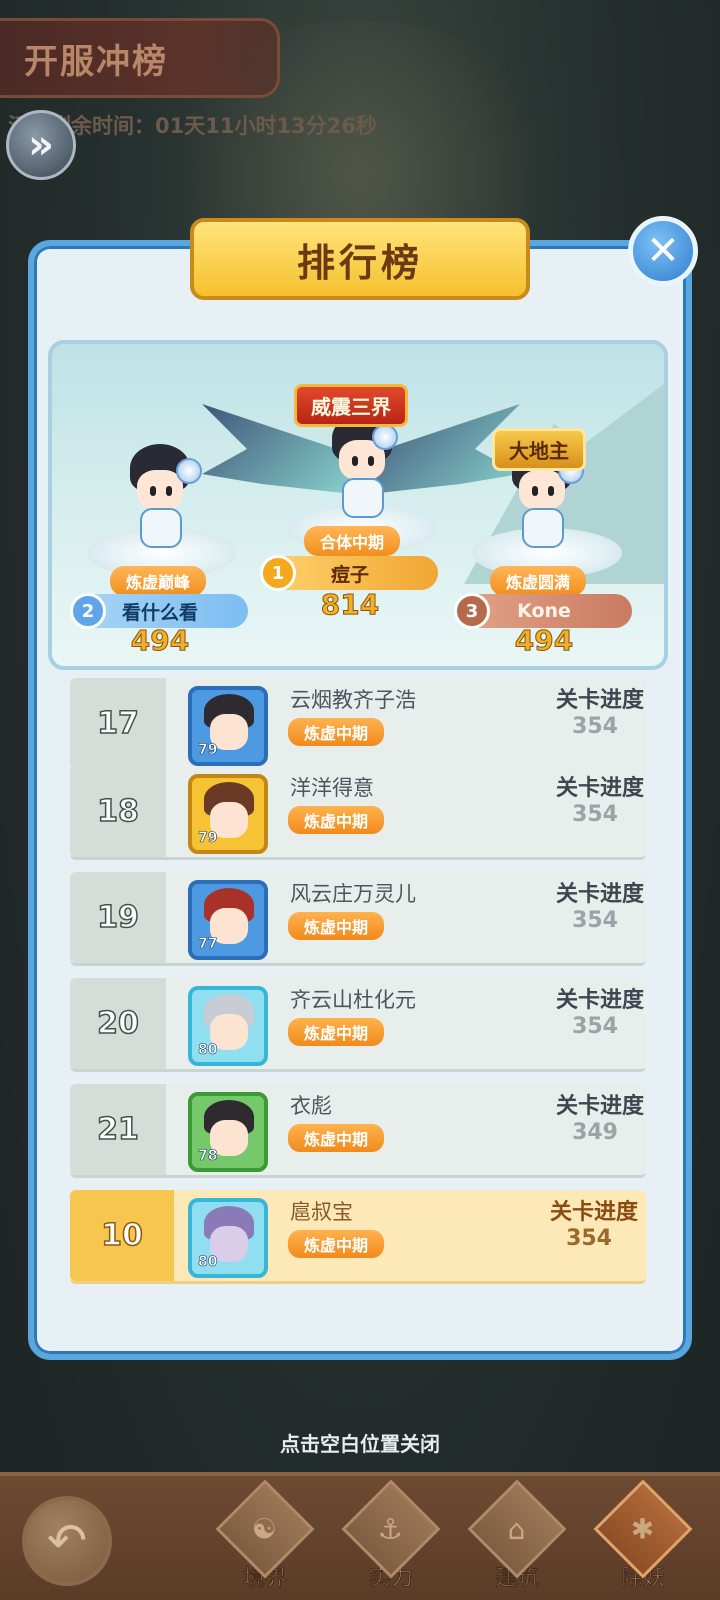  I want to click on list-item: 21 78 衣彪 炼虚中期 关卡进度 349, so click(358, 1131).